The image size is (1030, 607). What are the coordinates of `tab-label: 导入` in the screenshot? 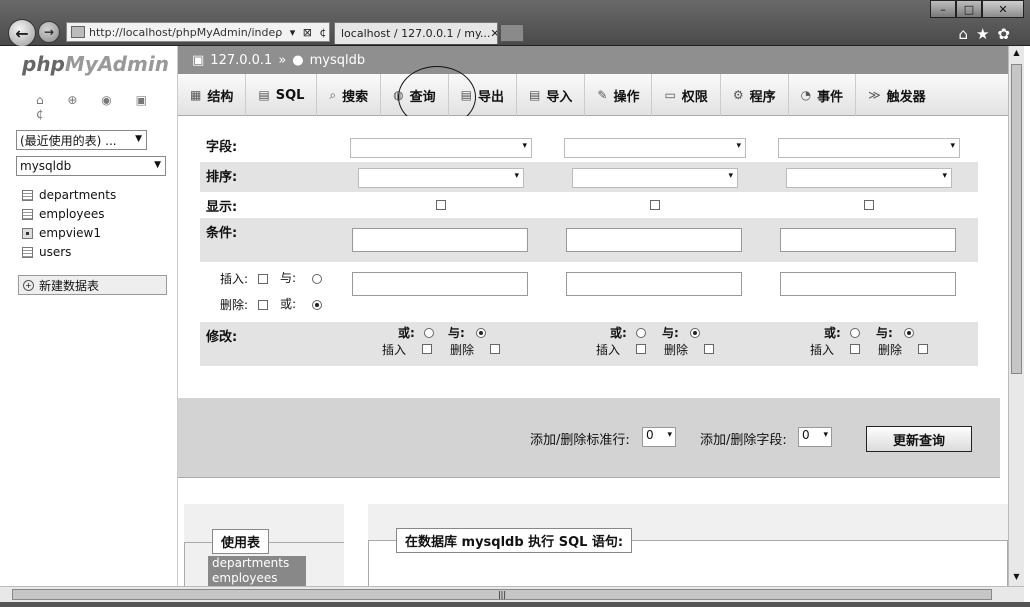 It's located at (559, 97).